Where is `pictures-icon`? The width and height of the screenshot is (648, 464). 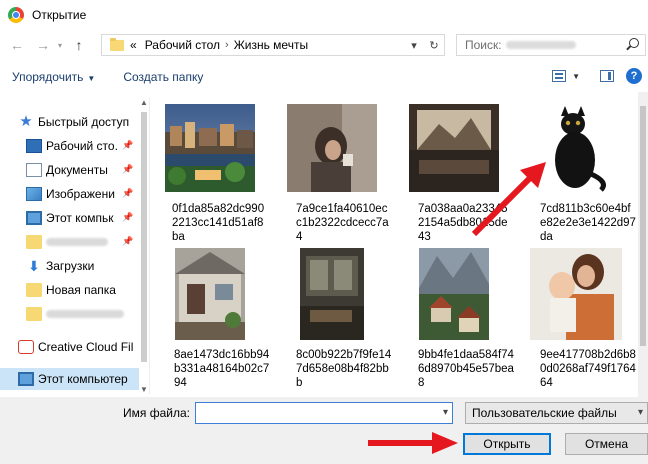 pictures-icon is located at coordinates (34, 194).